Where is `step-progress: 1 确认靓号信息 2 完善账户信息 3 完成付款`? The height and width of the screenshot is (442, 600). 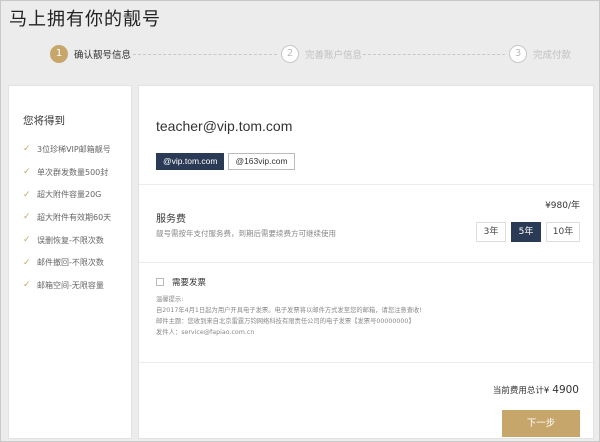 step-progress: 1 确认靓号信息 2 完善账户信息 3 完成付款 is located at coordinates (300, 57).